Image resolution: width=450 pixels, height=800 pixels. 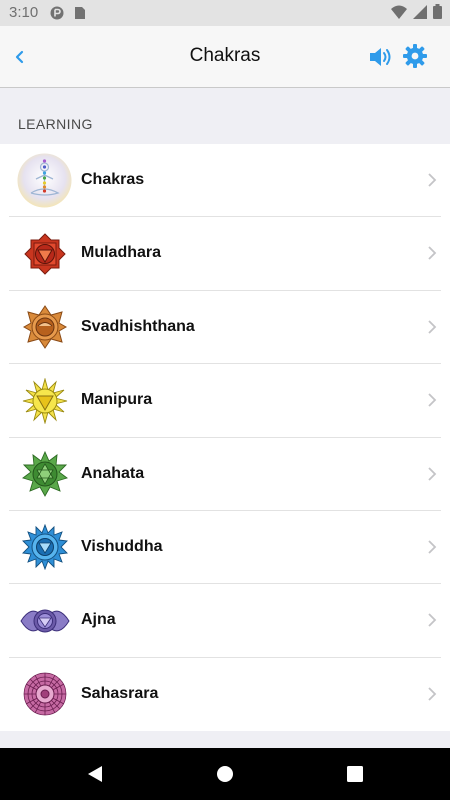 I want to click on section-header-learning: LEARNING, so click(x=55, y=124).